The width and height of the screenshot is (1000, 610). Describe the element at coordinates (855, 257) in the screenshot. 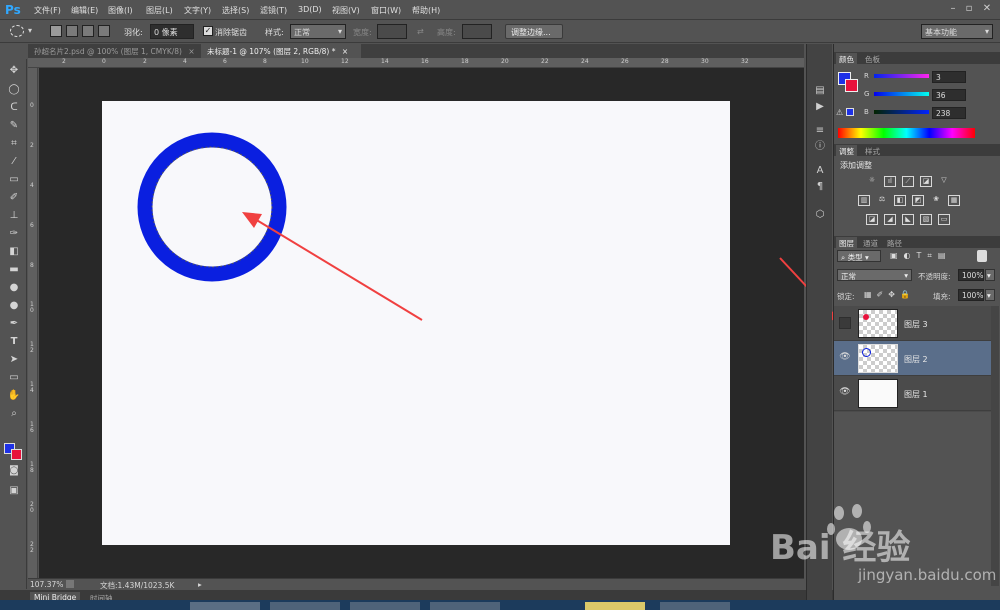

I see `layer-filter-value: 类型` at that location.